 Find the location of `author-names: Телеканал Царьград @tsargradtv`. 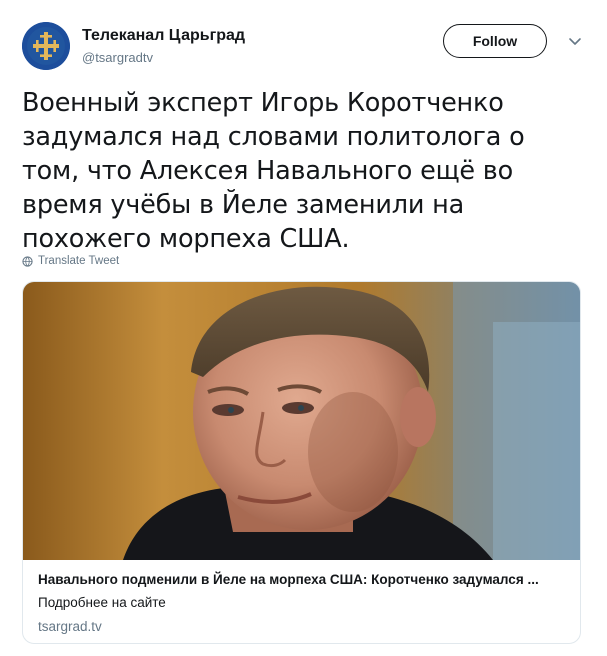

author-names: Телеканал Царьград @tsargradtv is located at coordinates (163, 46).